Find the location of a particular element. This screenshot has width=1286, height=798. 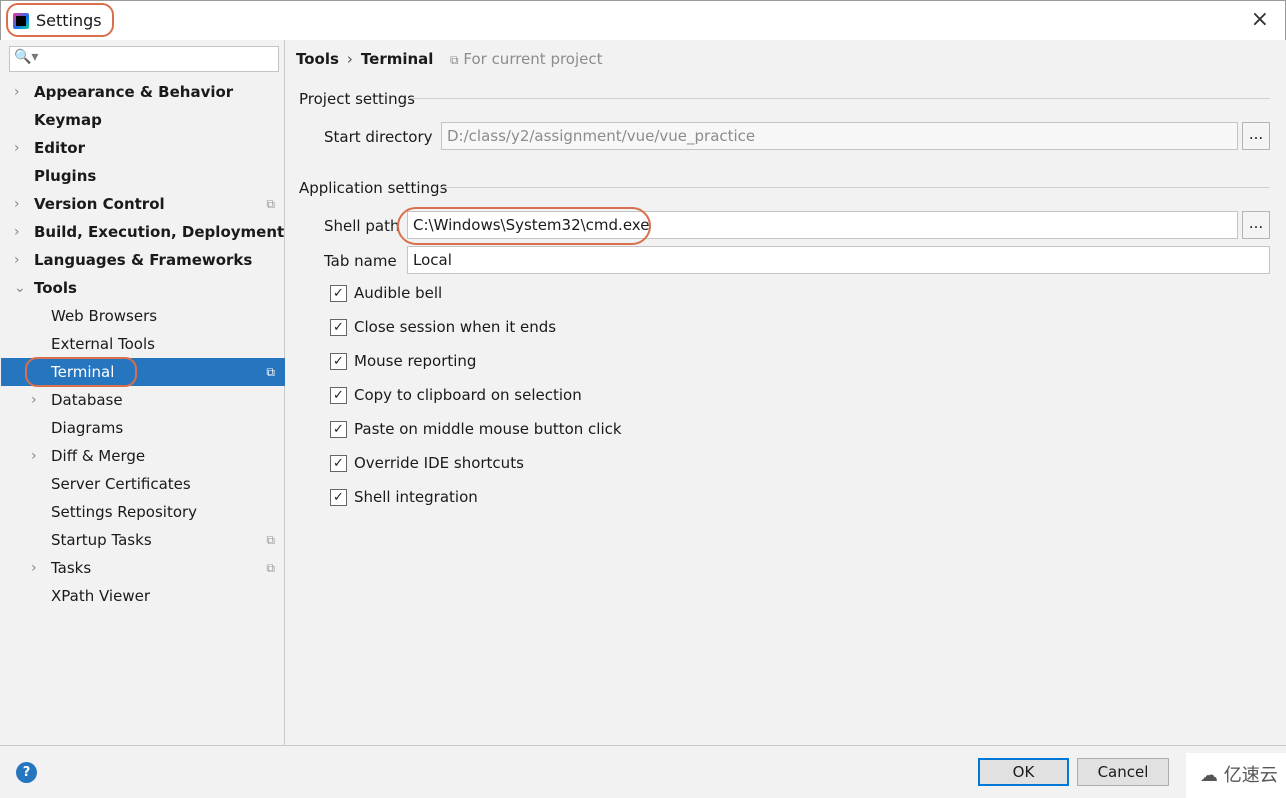

cloud-icon: ☁ is located at coordinates (1209, 775).